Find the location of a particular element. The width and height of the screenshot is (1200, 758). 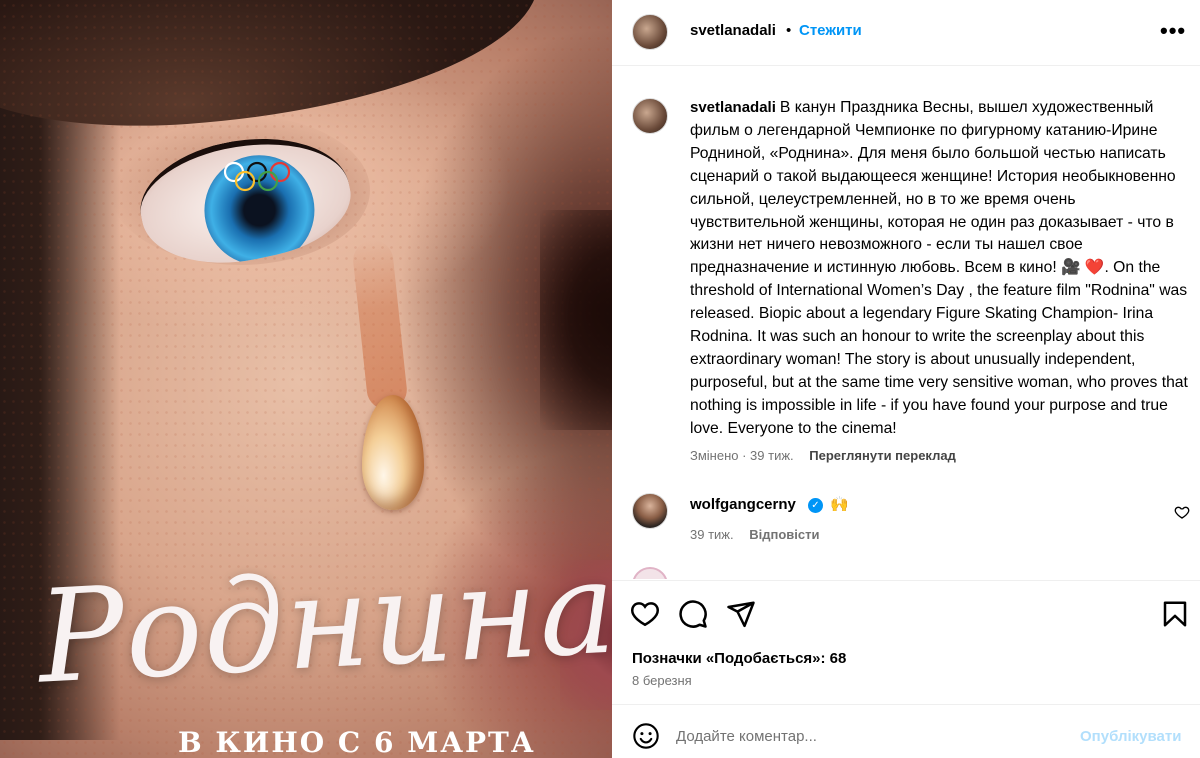

comment-time: 39 тиж. is located at coordinates (712, 534).